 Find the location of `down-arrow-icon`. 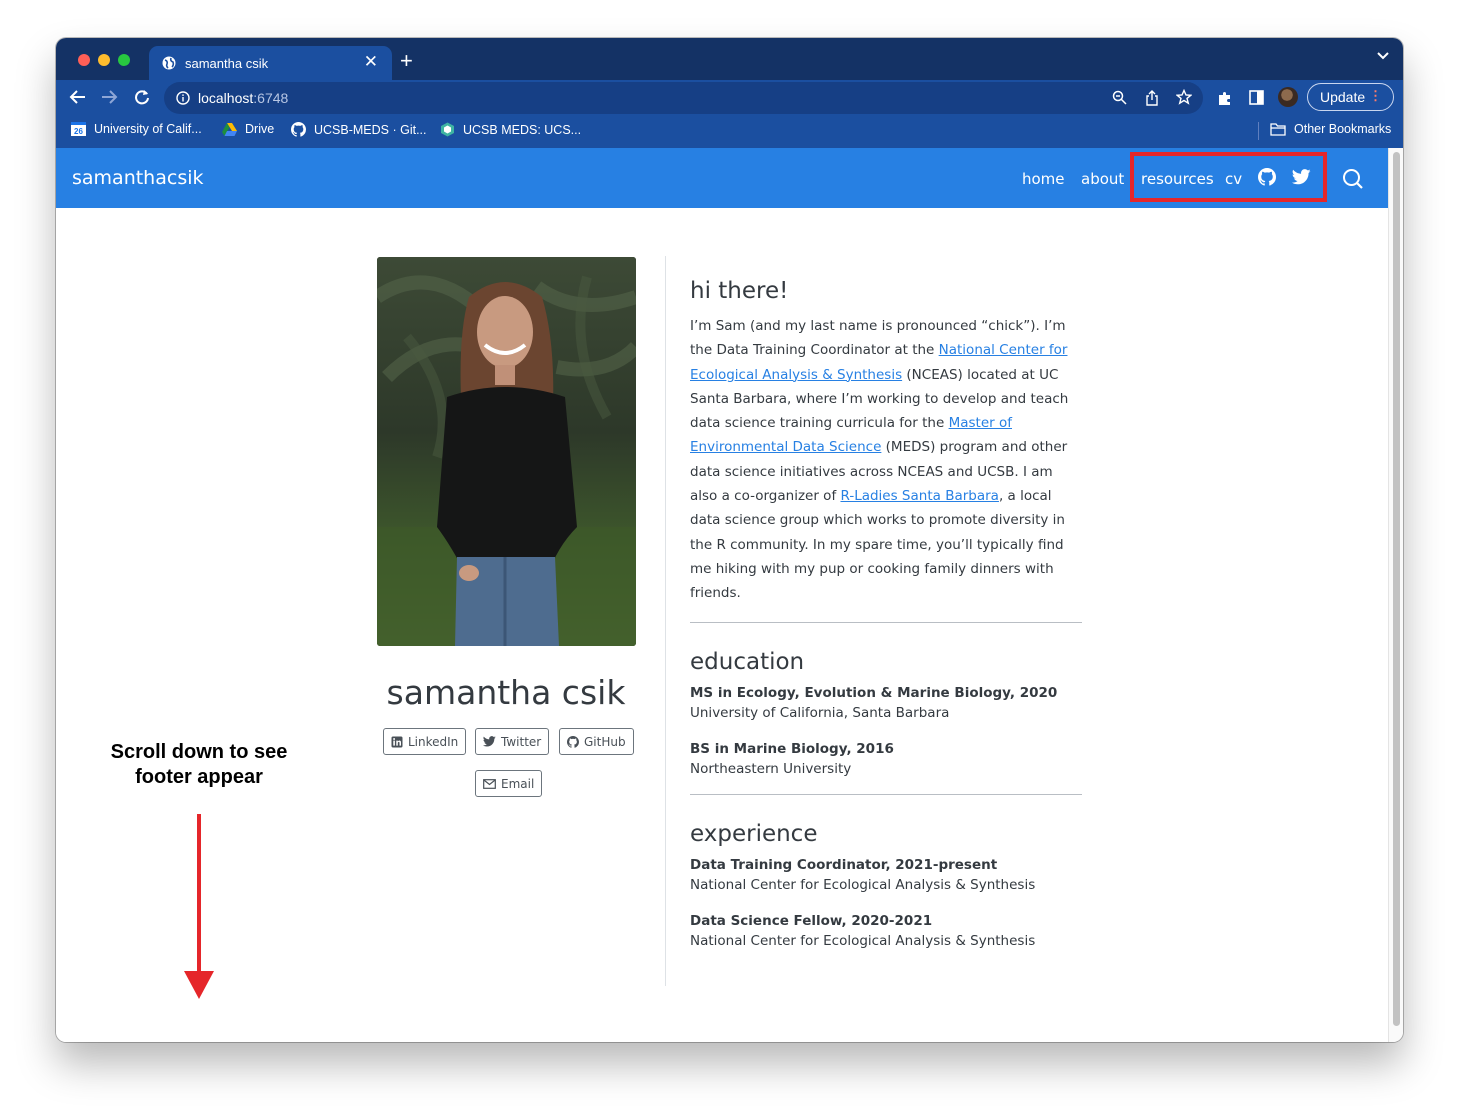

down-arrow-icon is located at coordinates (199, 894).